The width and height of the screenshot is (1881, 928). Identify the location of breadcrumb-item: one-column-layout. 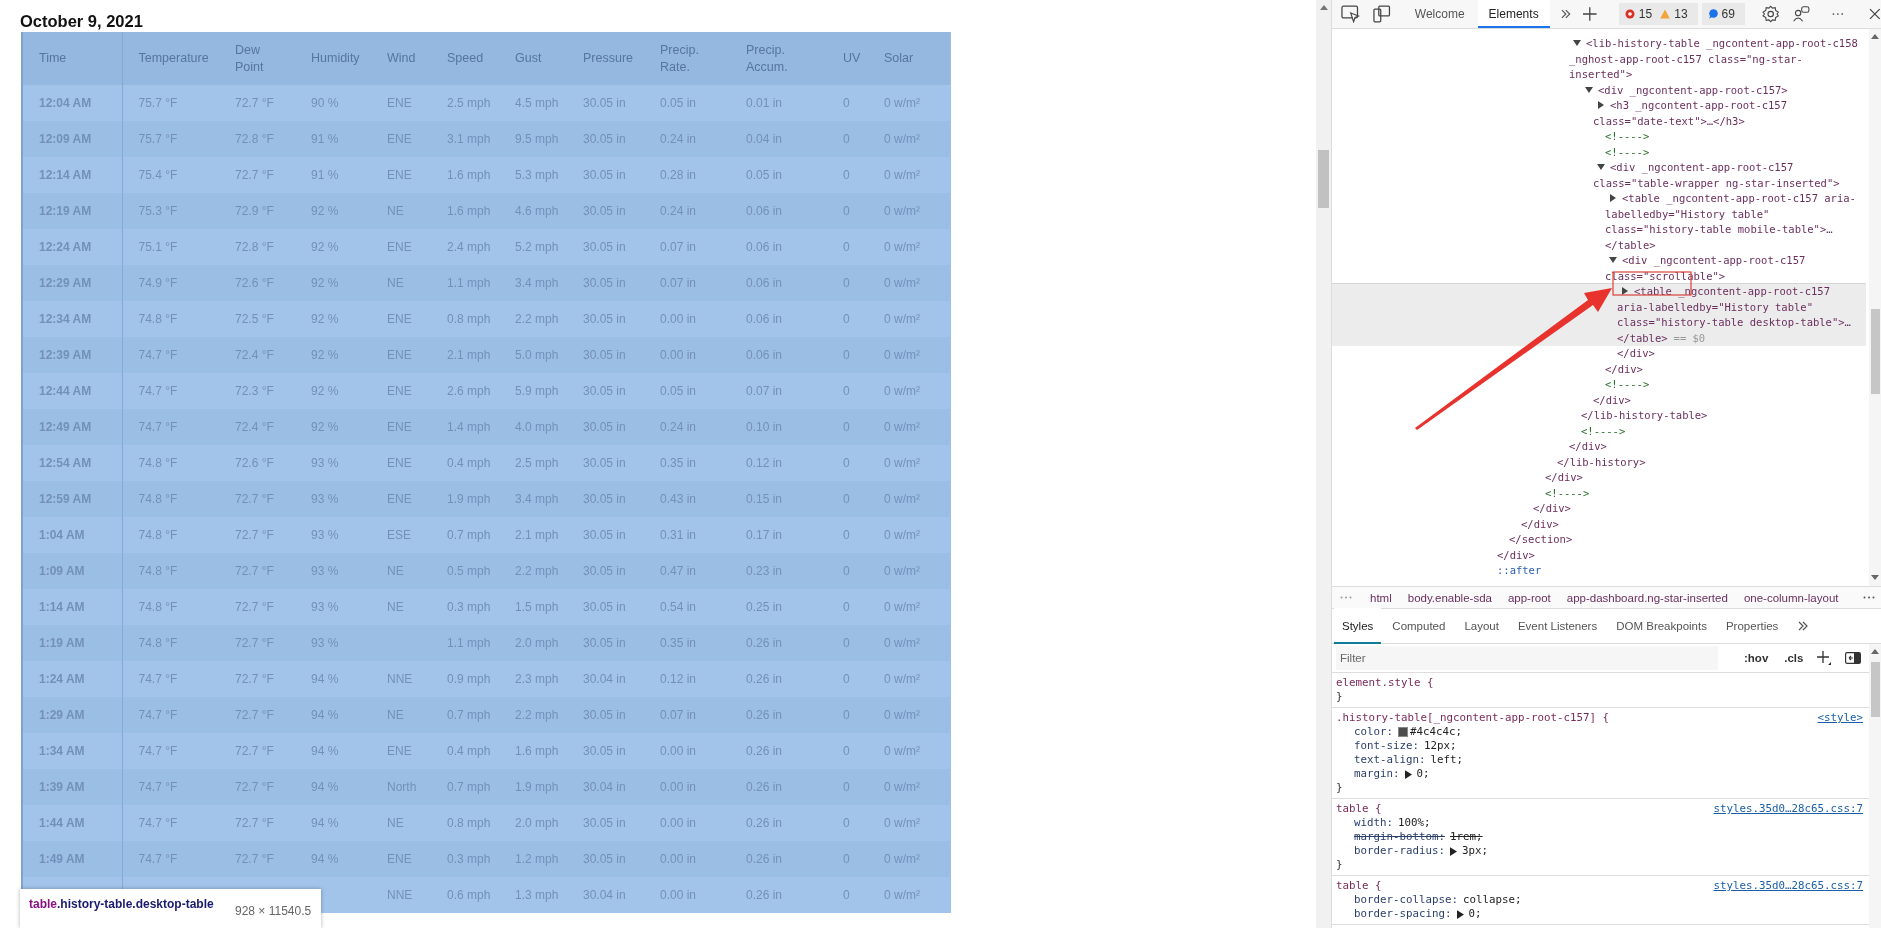
(1791, 597).